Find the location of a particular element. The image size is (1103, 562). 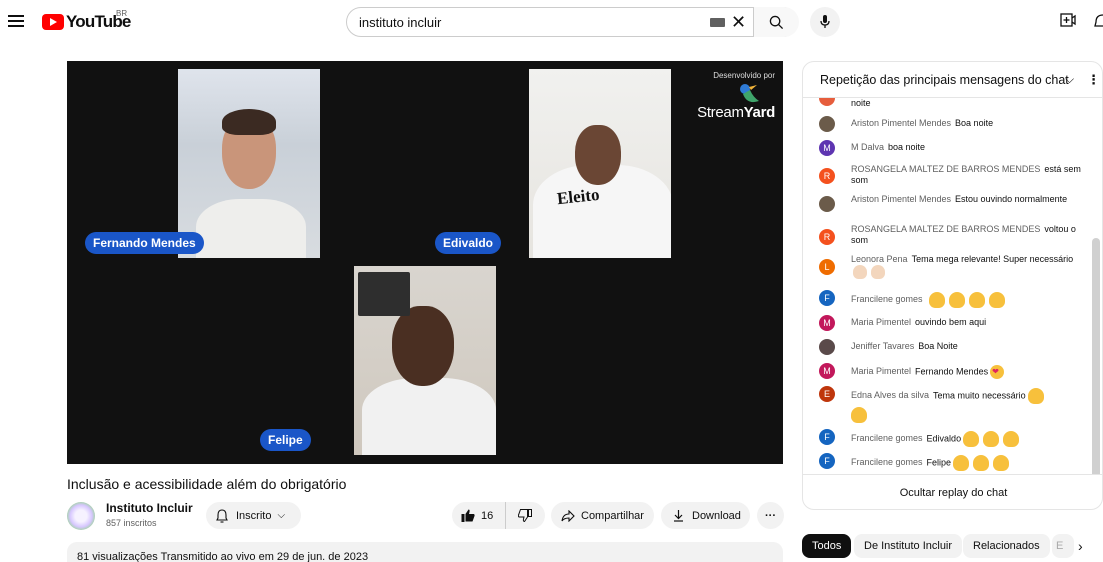

chevron-right-icon: › is located at coordinates (1080, 546).